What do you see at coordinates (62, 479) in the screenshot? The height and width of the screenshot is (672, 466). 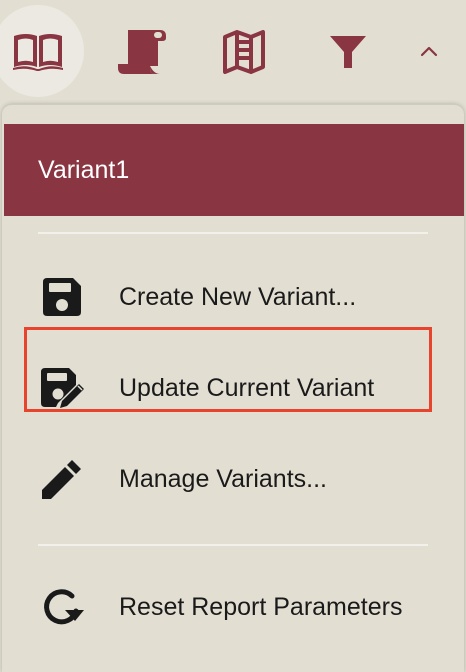 I see `pencil-icon` at bounding box center [62, 479].